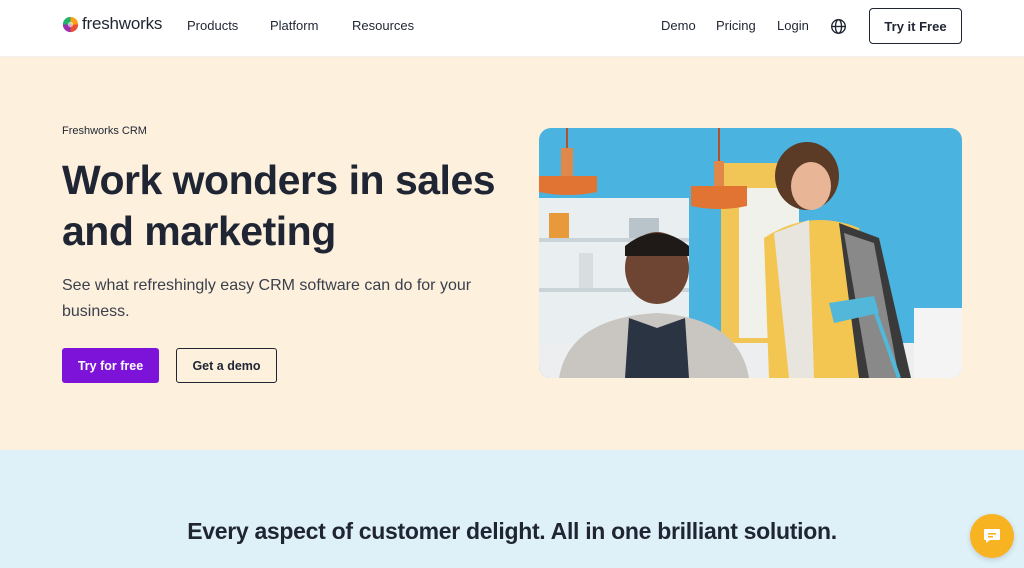  I want to click on nav-link-products: Products, so click(212, 25).